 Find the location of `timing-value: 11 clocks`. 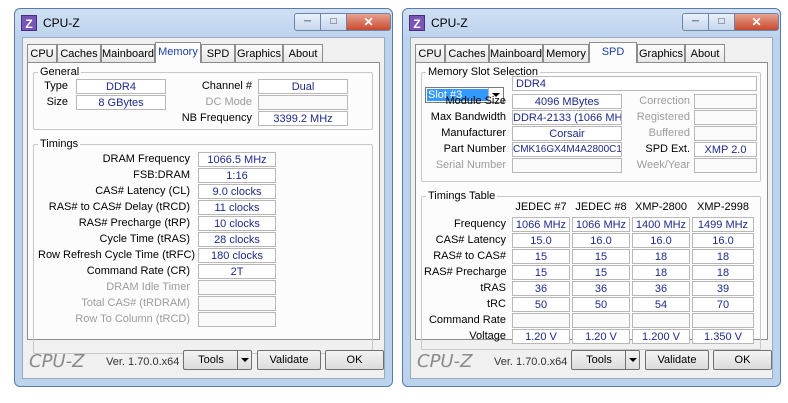

timing-value: 11 clocks is located at coordinates (237, 207).